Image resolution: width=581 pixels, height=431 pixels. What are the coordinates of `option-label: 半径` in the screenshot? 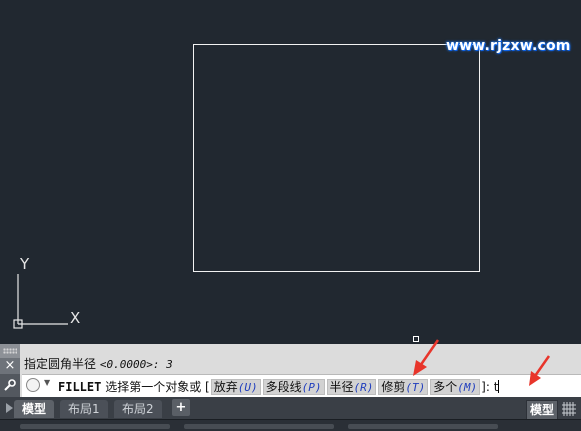 It's located at (341, 387).